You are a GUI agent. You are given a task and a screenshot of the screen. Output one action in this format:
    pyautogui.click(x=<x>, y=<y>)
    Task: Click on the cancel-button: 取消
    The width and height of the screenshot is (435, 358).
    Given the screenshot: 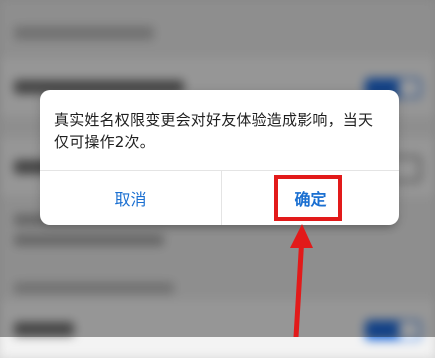 What is the action you would take?
    pyautogui.click(x=130, y=198)
    